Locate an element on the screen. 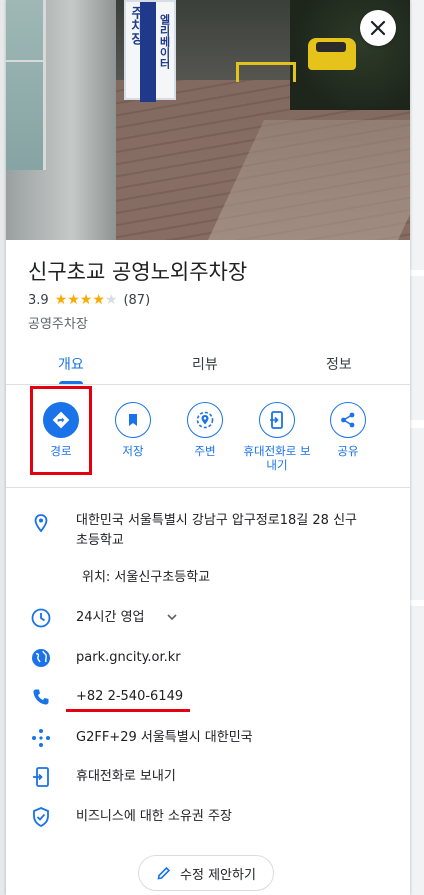 The height and width of the screenshot is (895, 424). tab-overview: 개요 is located at coordinates (71, 364).